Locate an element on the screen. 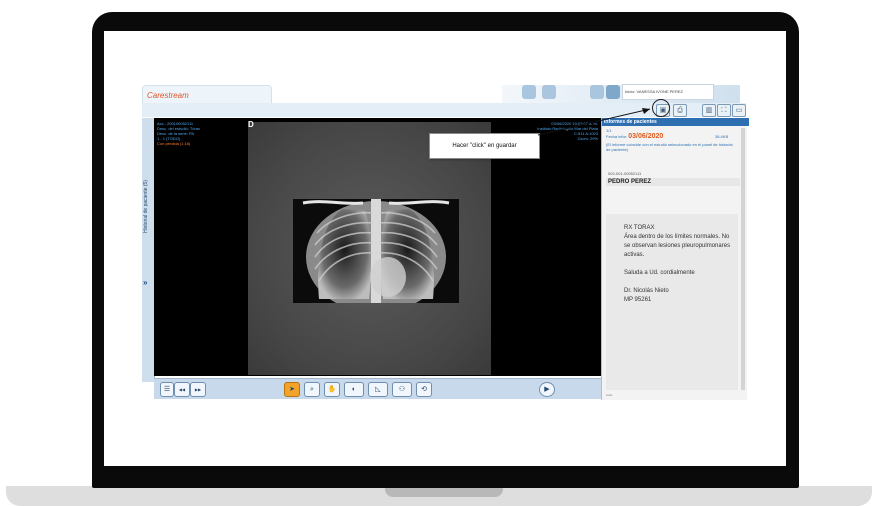  print-icon: ⎙ is located at coordinates (680, 110).